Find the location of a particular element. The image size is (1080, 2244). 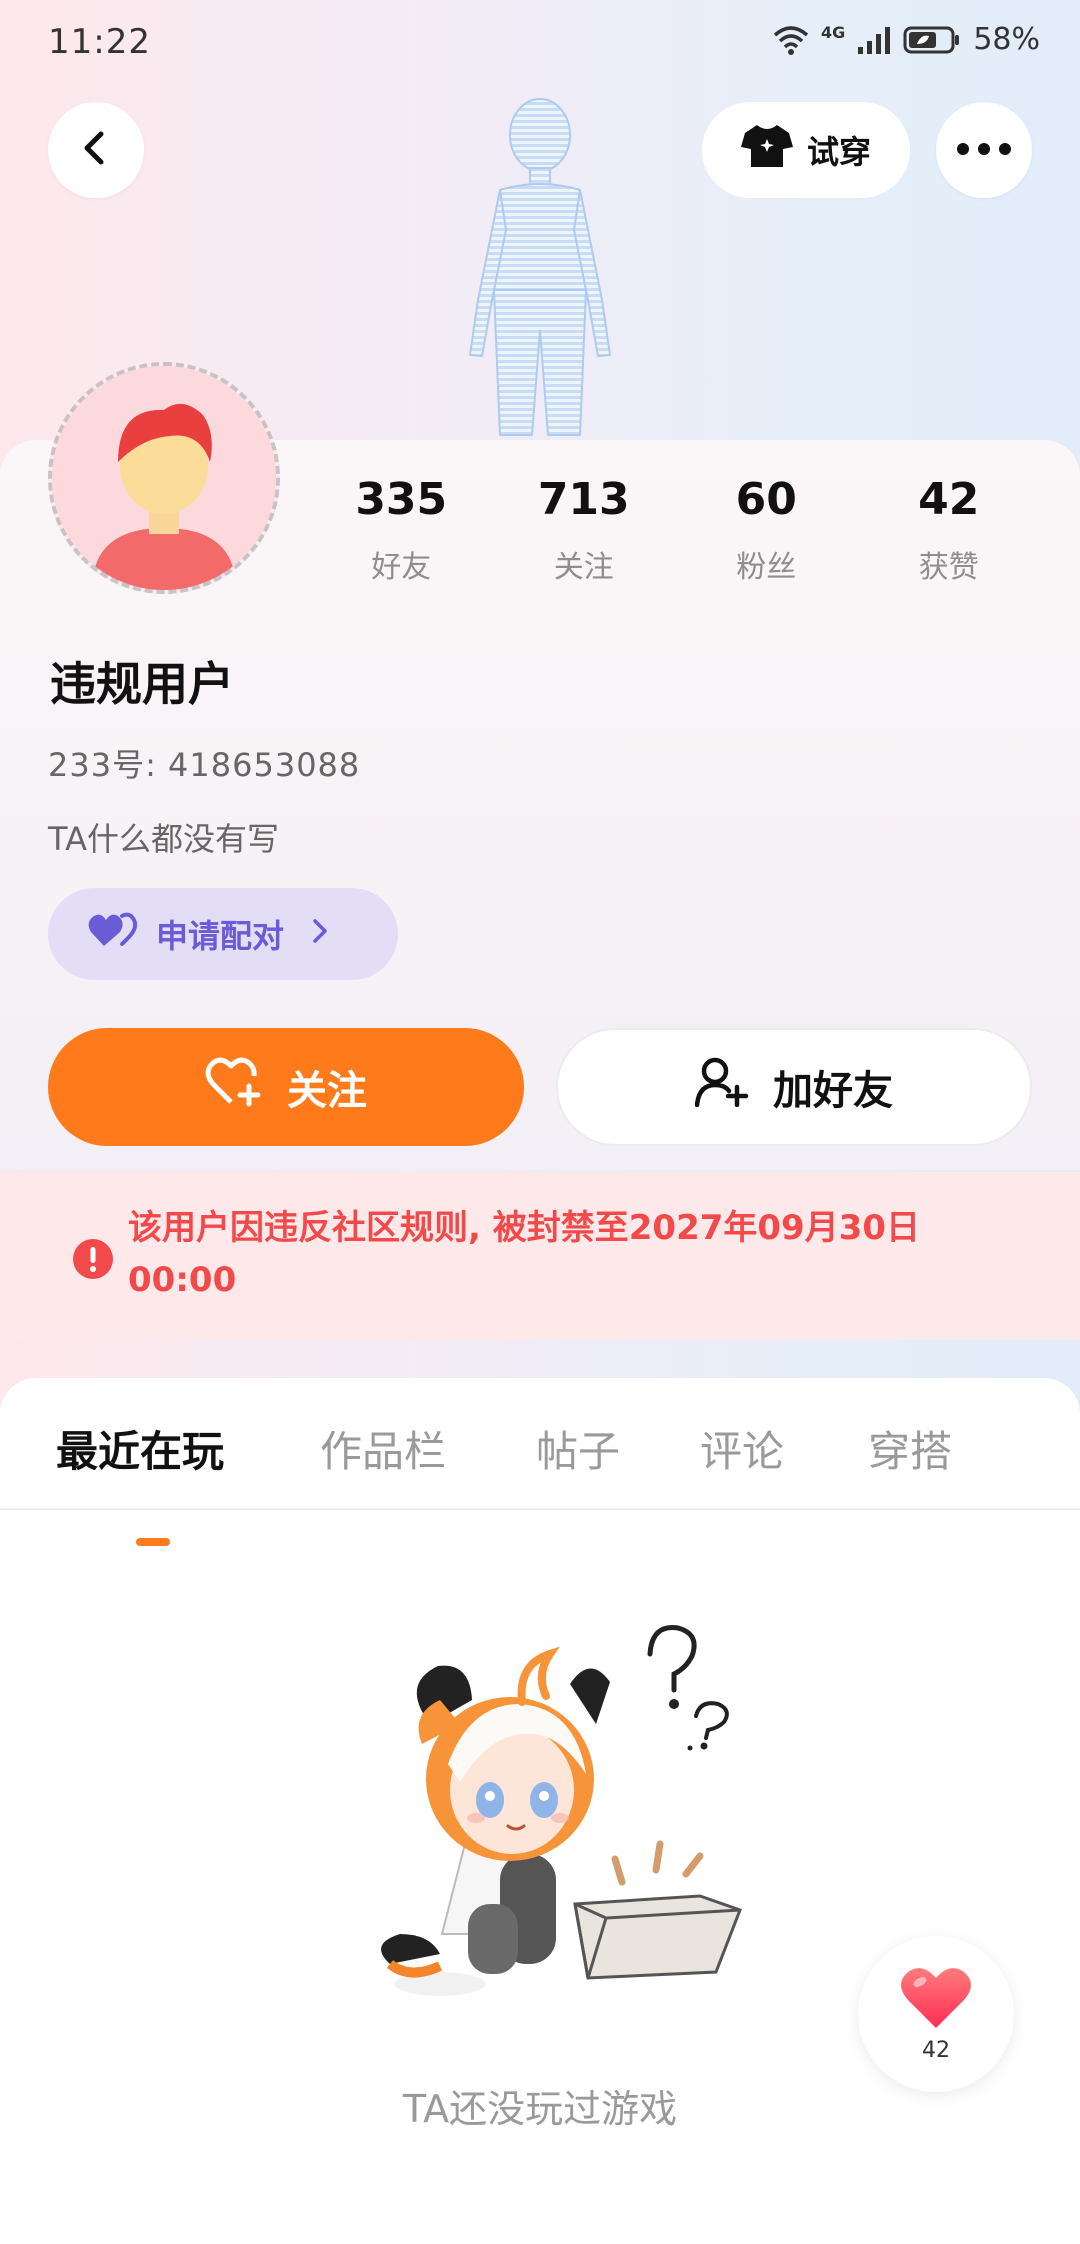

stat-value: 713 is located at coordinates (583, 499).